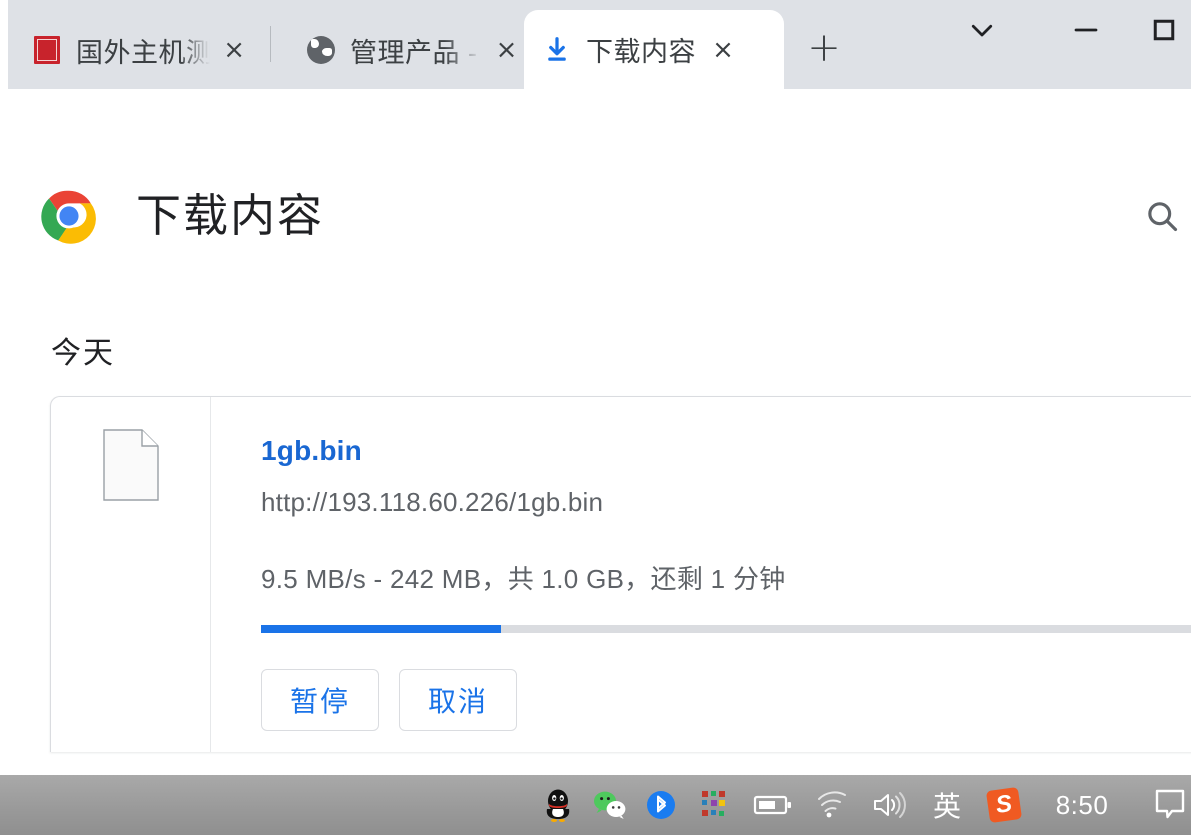 Image resolution: width=1191 pixels, height=835 pixels. Describe the element at coordinates (432, 502) in the screenshot. I see `download-source-url: http://193.118.60.226/1gb.bin` at that location.